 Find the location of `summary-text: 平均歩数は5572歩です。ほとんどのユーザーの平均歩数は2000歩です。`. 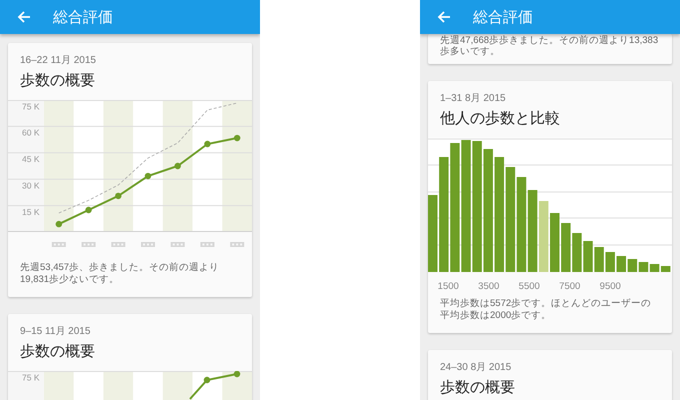

summary-text: 平均歩数は5572歩です。ほとんどのユーザーの平均歩数は2000歩です。 is located at coordinates (546, 310).